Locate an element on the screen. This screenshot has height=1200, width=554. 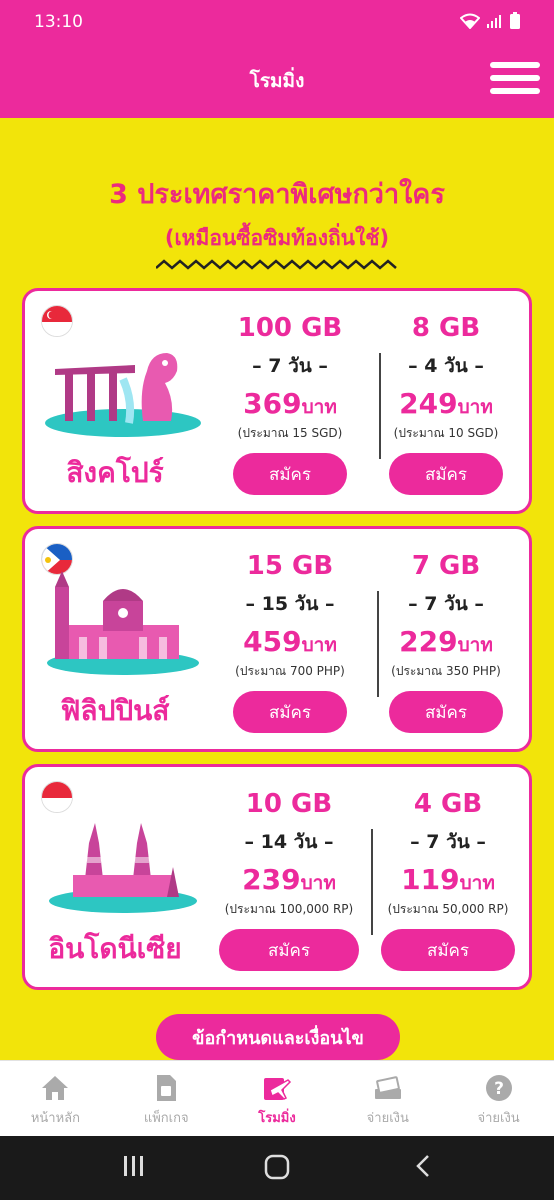
plan-price: 459บาท is located at coordinates (290, 642).